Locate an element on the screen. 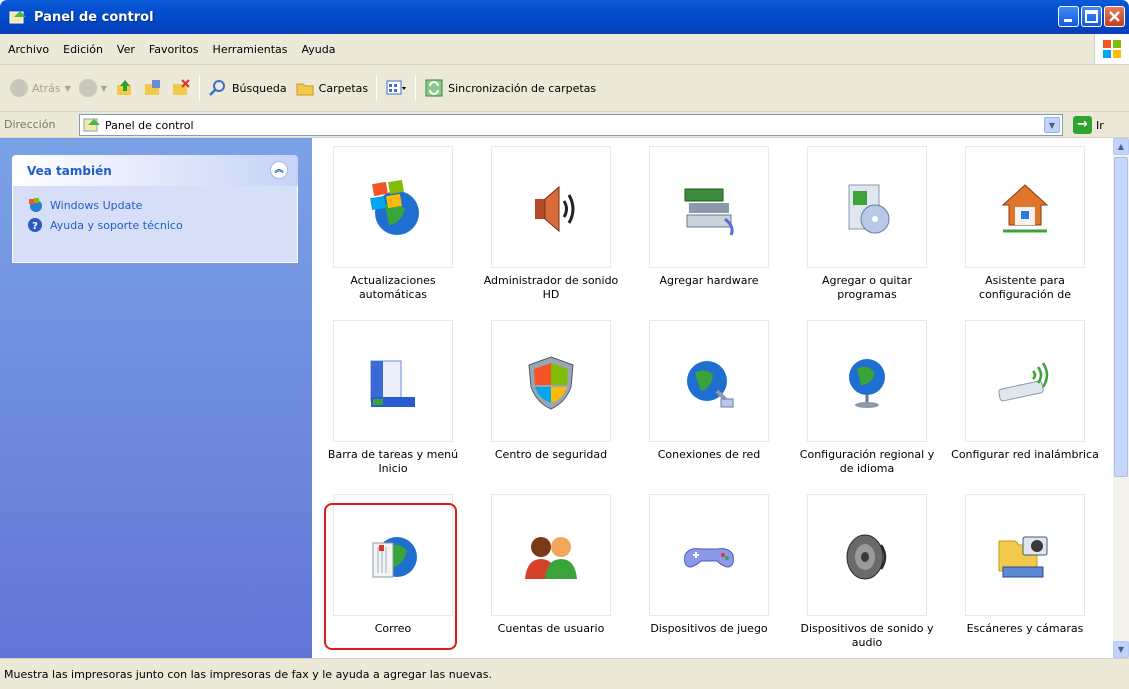  back-button: Atrás ▼ is located at coordinates (40, 88).